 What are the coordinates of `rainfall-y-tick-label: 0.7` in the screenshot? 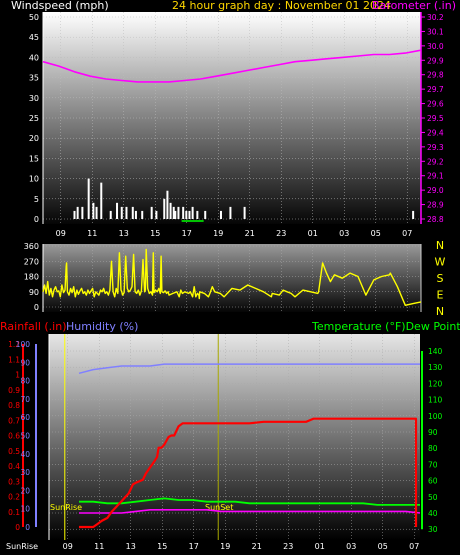 It's located at (14, 420).